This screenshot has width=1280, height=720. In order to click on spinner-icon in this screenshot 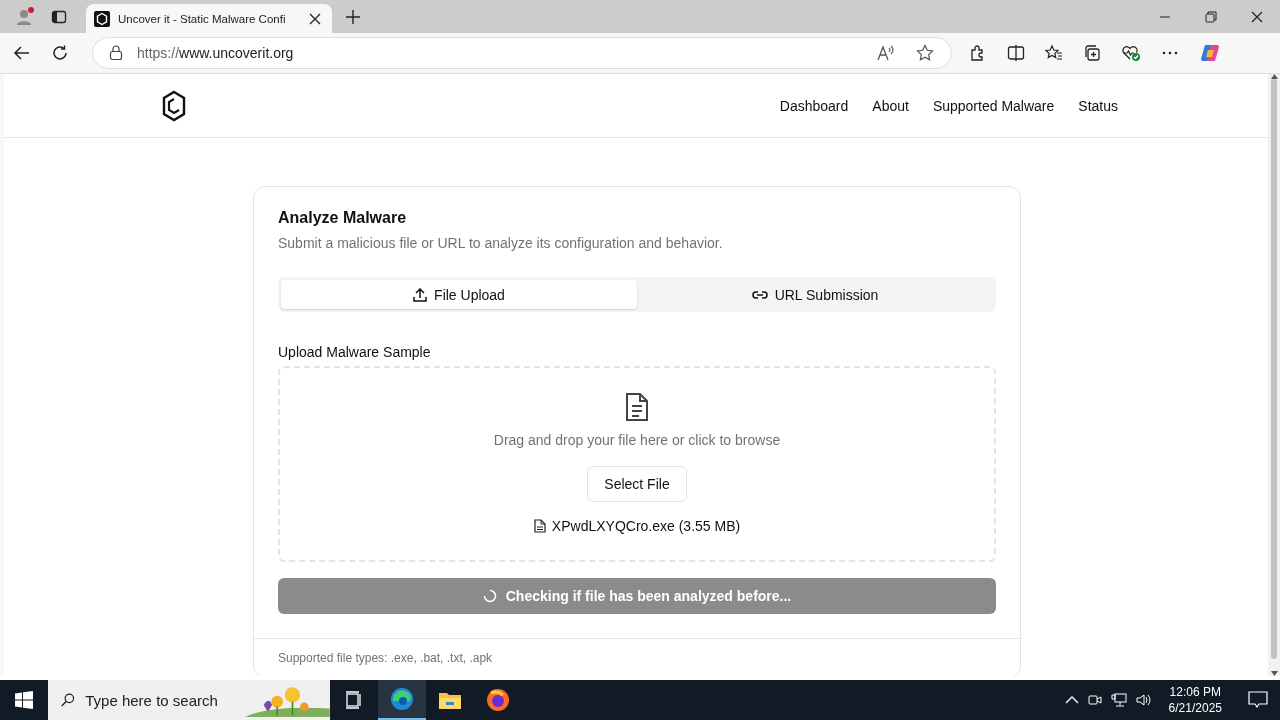, I will do `click(489, 596)`.